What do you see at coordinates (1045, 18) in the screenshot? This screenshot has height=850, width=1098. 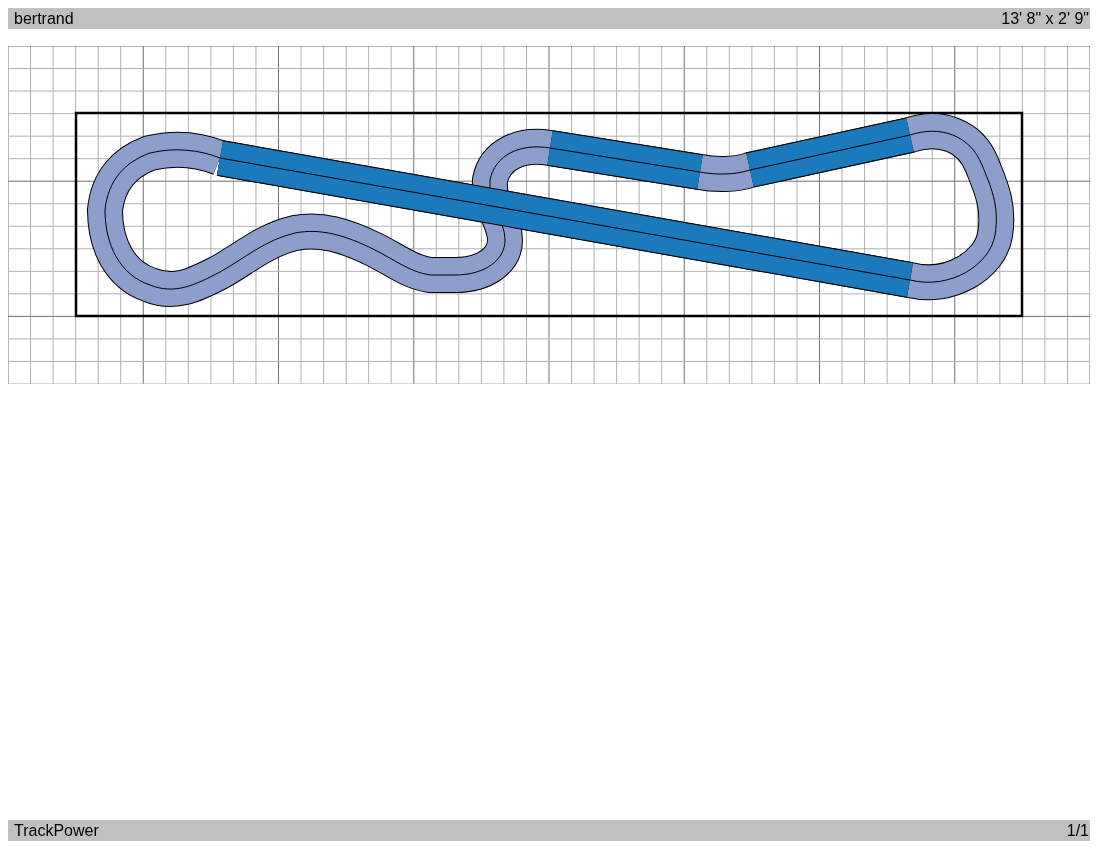 I see `layout-dimensions: 13' 8" x 2' 9"` at bounding box center [1045, 18].